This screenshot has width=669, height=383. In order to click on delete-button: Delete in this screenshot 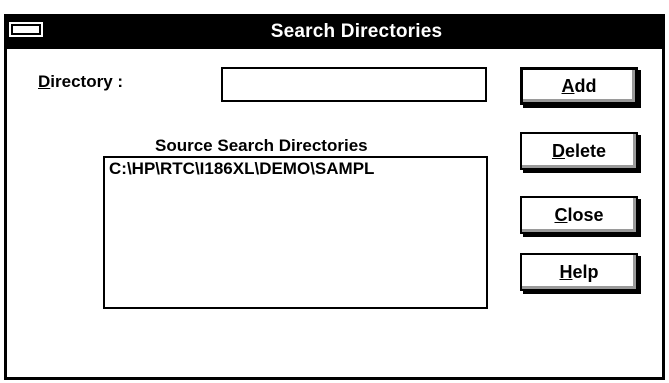, I will do `click(579, 151)`.